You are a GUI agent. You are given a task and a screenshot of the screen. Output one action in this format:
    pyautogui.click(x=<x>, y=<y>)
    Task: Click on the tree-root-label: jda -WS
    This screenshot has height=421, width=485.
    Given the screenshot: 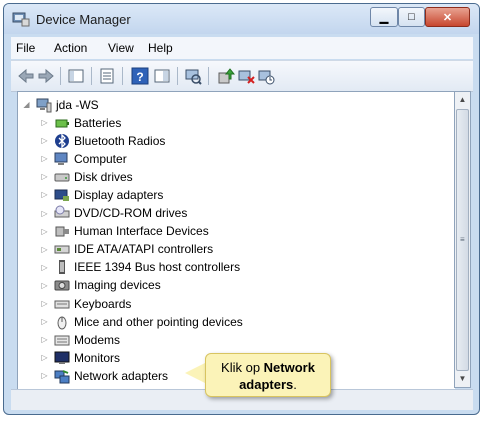 What is the action you would take?
    pyautogui.click(x=77, y=104)
    